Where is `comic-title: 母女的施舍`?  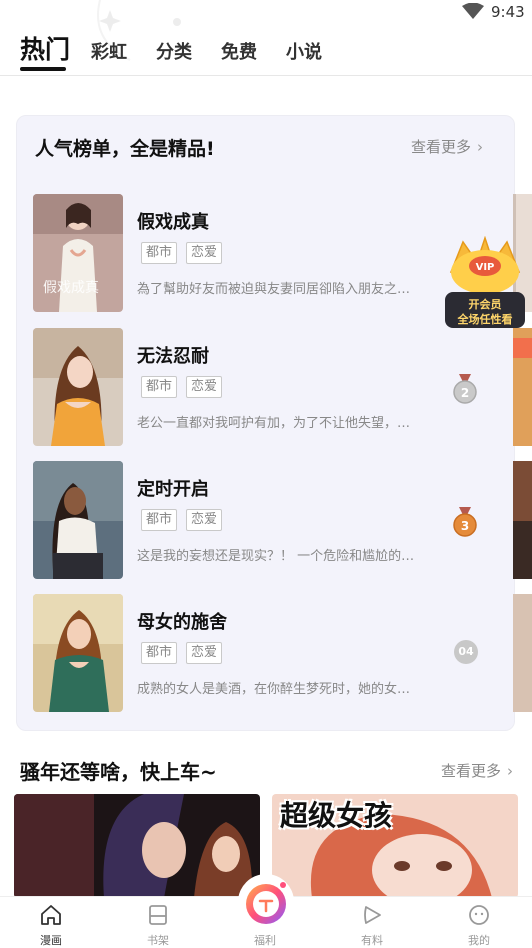
comic-title: 母女的施舍 is located at coordinates (182, 622).